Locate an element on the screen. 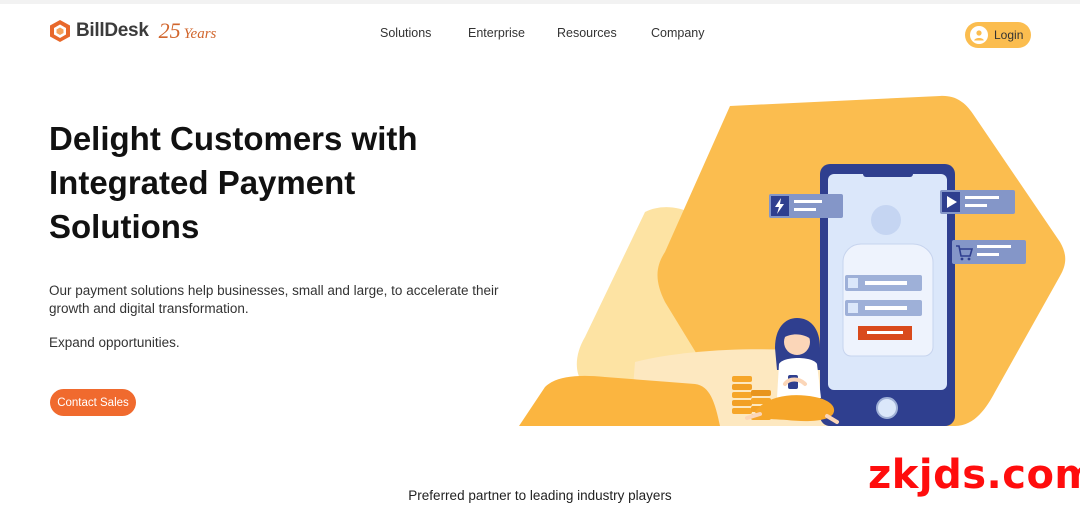 The image size is (1080, 511). login-button: Login is located at coordinates (998, 35).